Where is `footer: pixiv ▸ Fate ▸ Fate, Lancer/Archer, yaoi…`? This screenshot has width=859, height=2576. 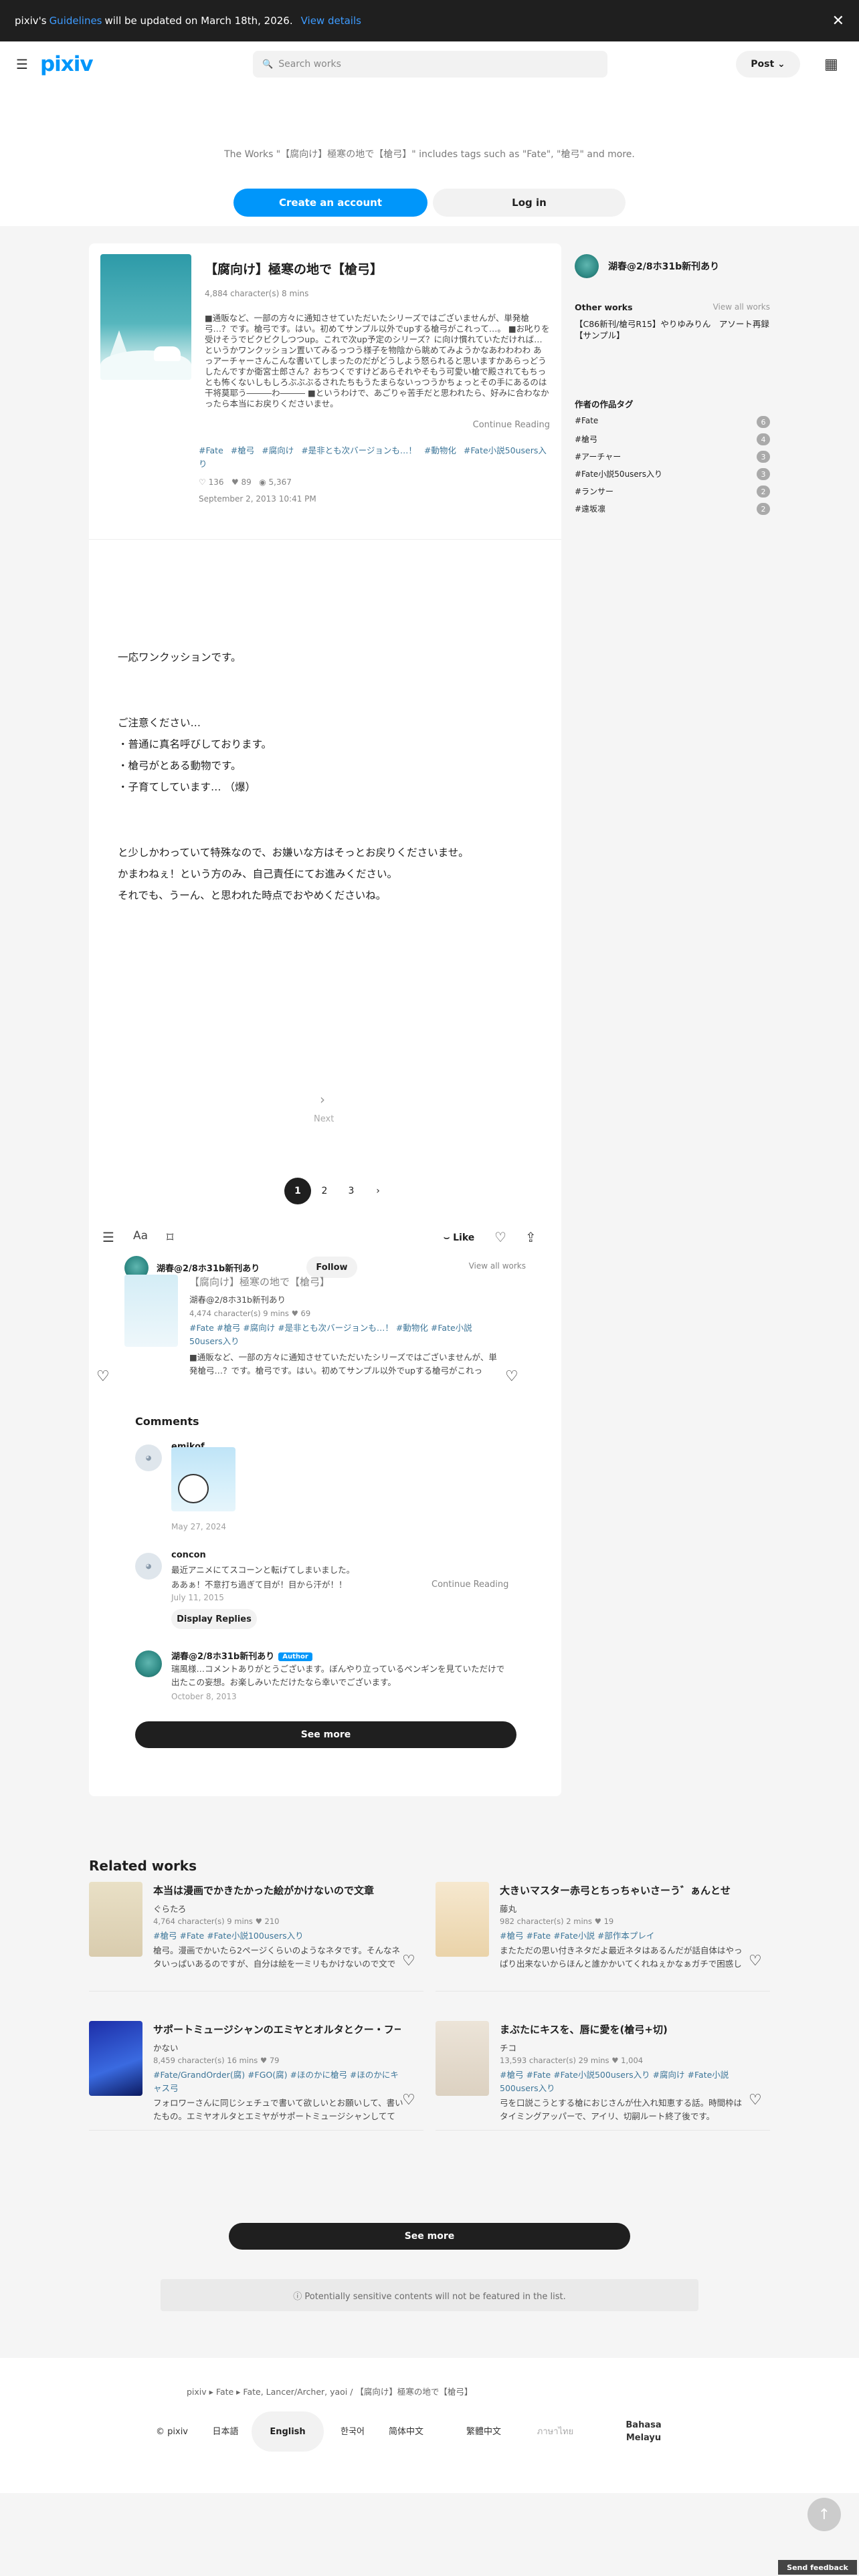
footer: pixiv ▸ Fate ▸ Fate, Lancer/Archer, yaoi… is located at coordinates (429, 2425).